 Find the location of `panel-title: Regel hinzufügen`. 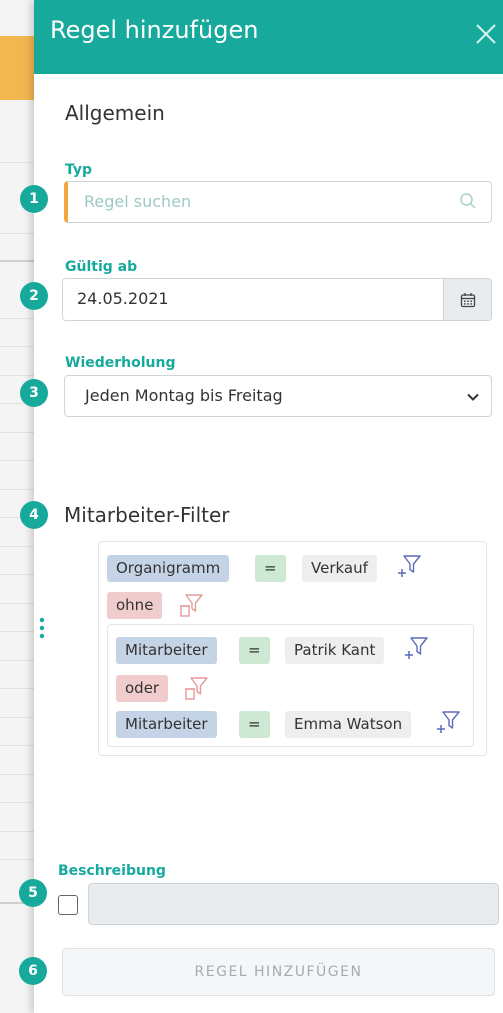

panel-title: Regel hinzufügen is located at coordinates (154, 30).